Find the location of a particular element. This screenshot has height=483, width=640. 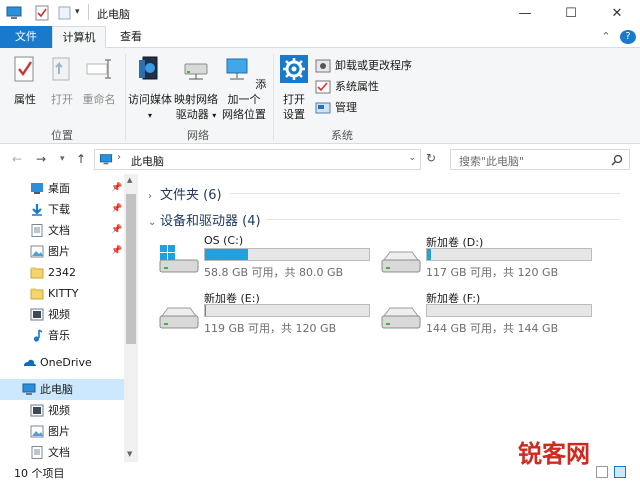

rename-button: 重命名 is located at coordinates (99, 80).